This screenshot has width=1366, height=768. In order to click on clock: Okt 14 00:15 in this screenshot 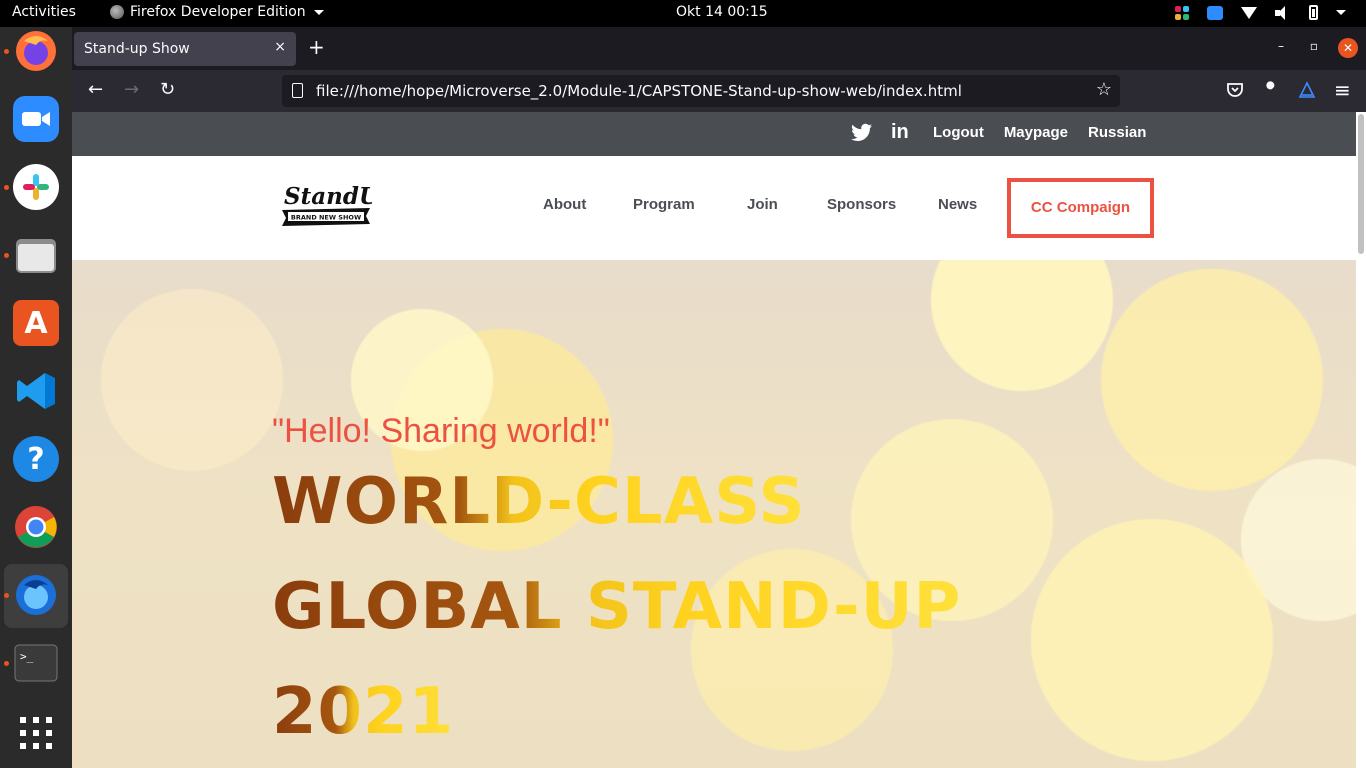, I will do `click(722, 12)`.